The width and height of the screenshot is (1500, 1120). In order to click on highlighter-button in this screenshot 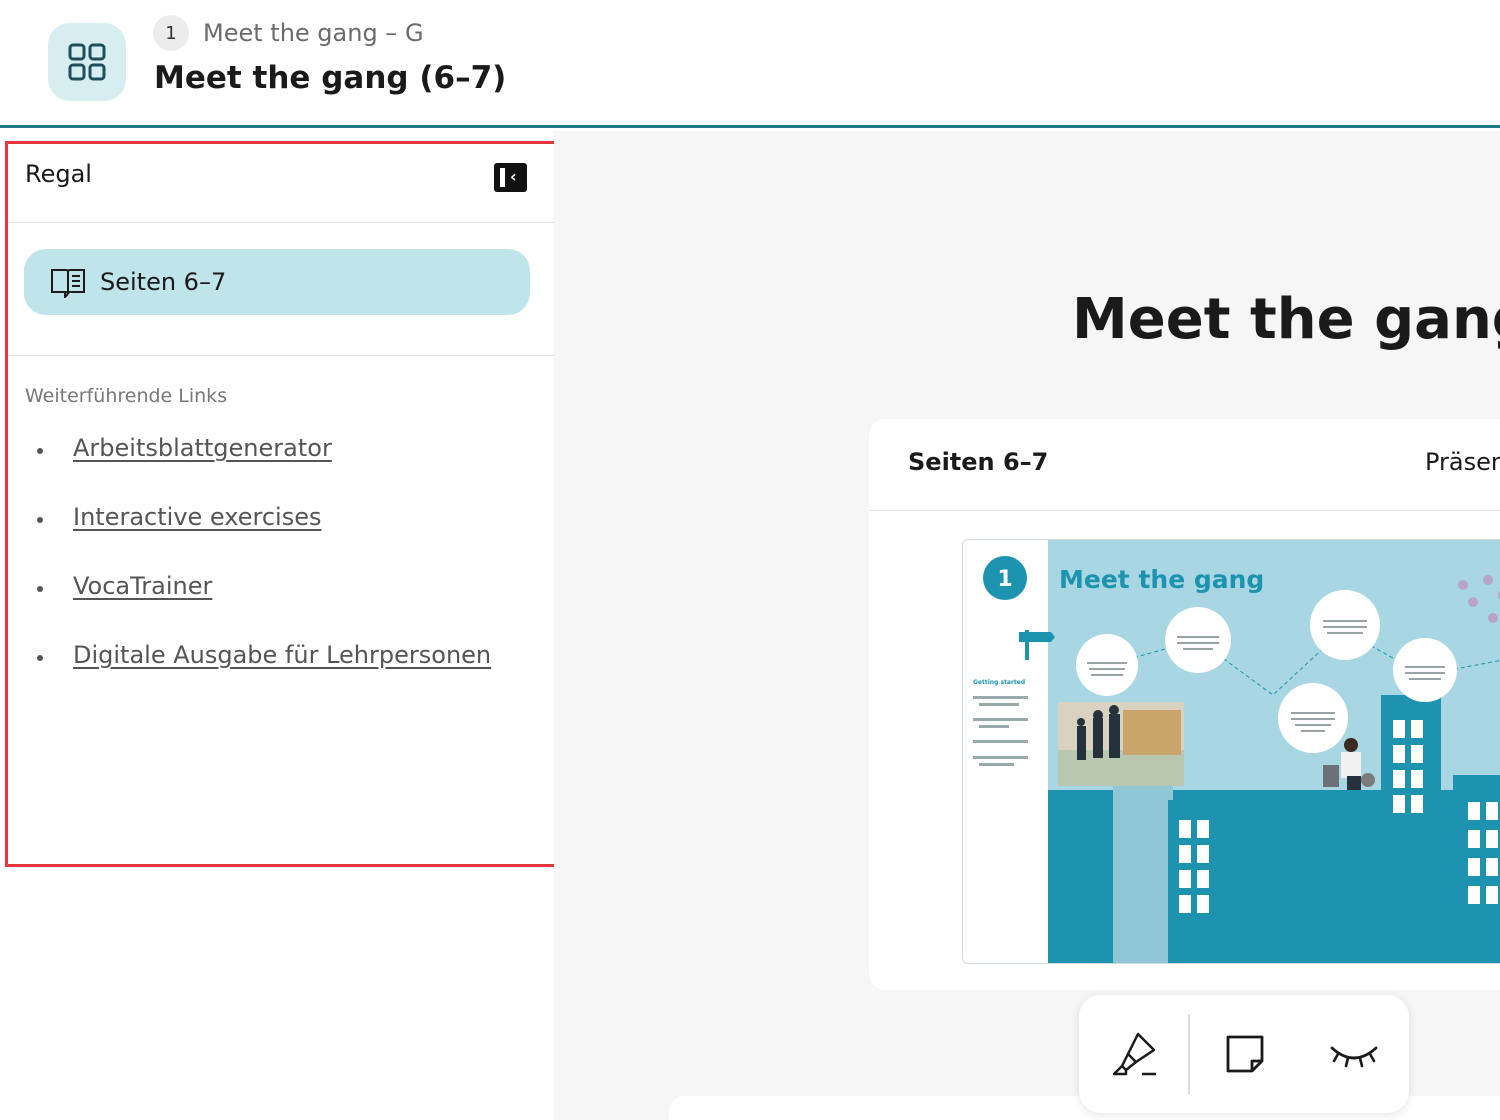, I will do `click(1133, 1054)`.